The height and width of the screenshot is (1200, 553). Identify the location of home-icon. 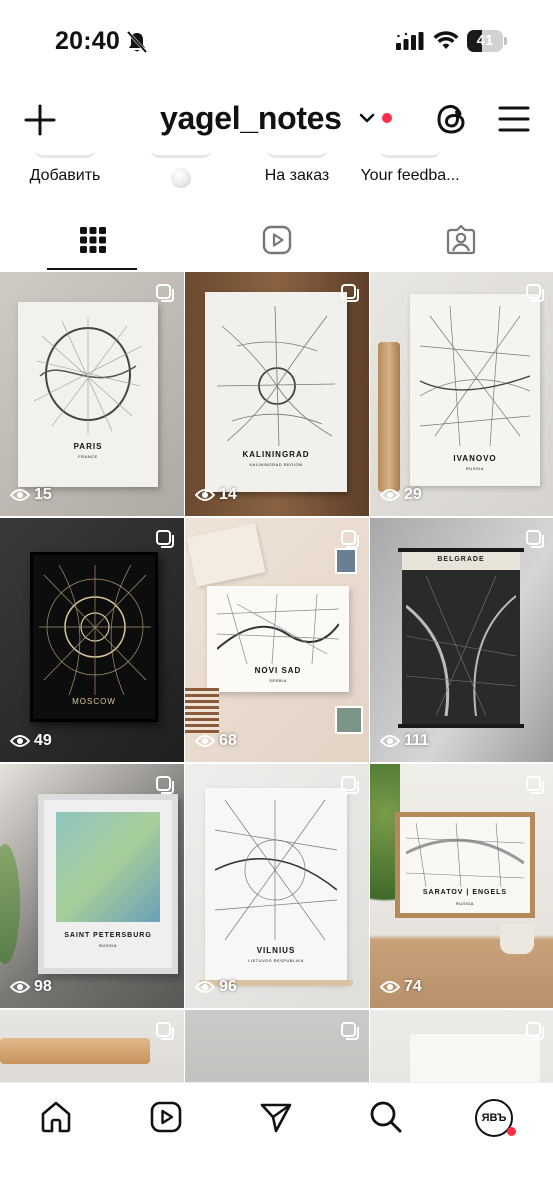
(56, 1117).